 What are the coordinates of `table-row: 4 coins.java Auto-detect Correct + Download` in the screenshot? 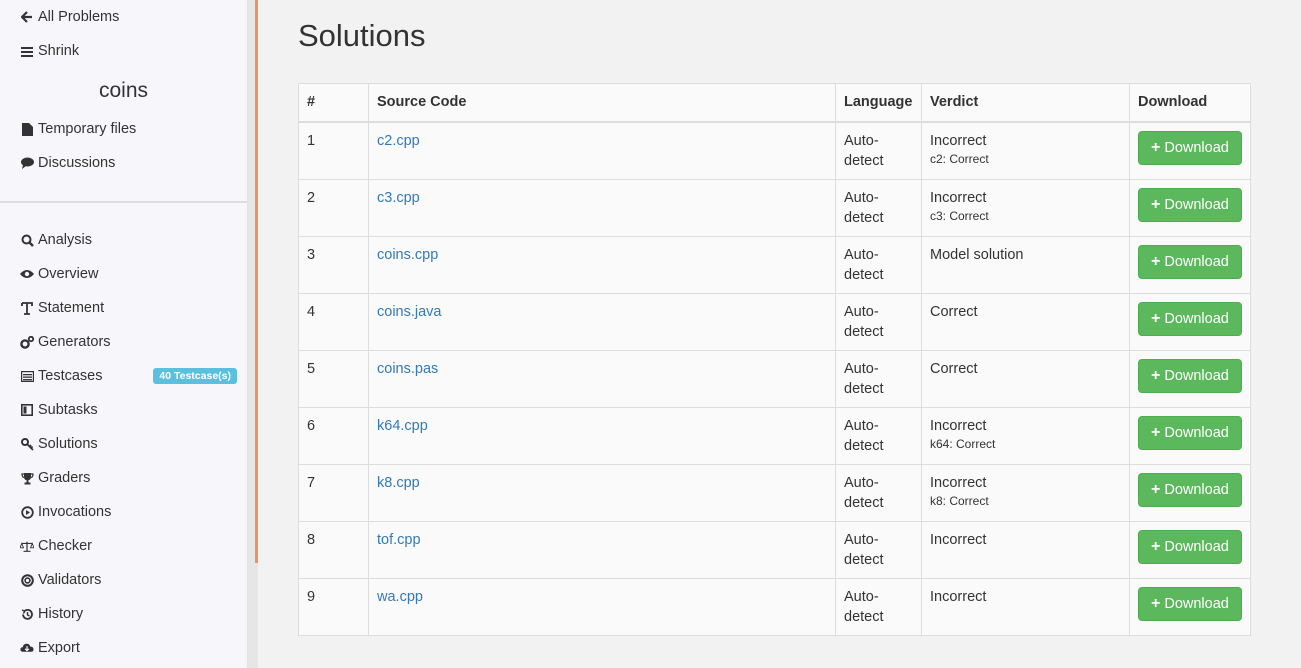 It's located at (774, 321).